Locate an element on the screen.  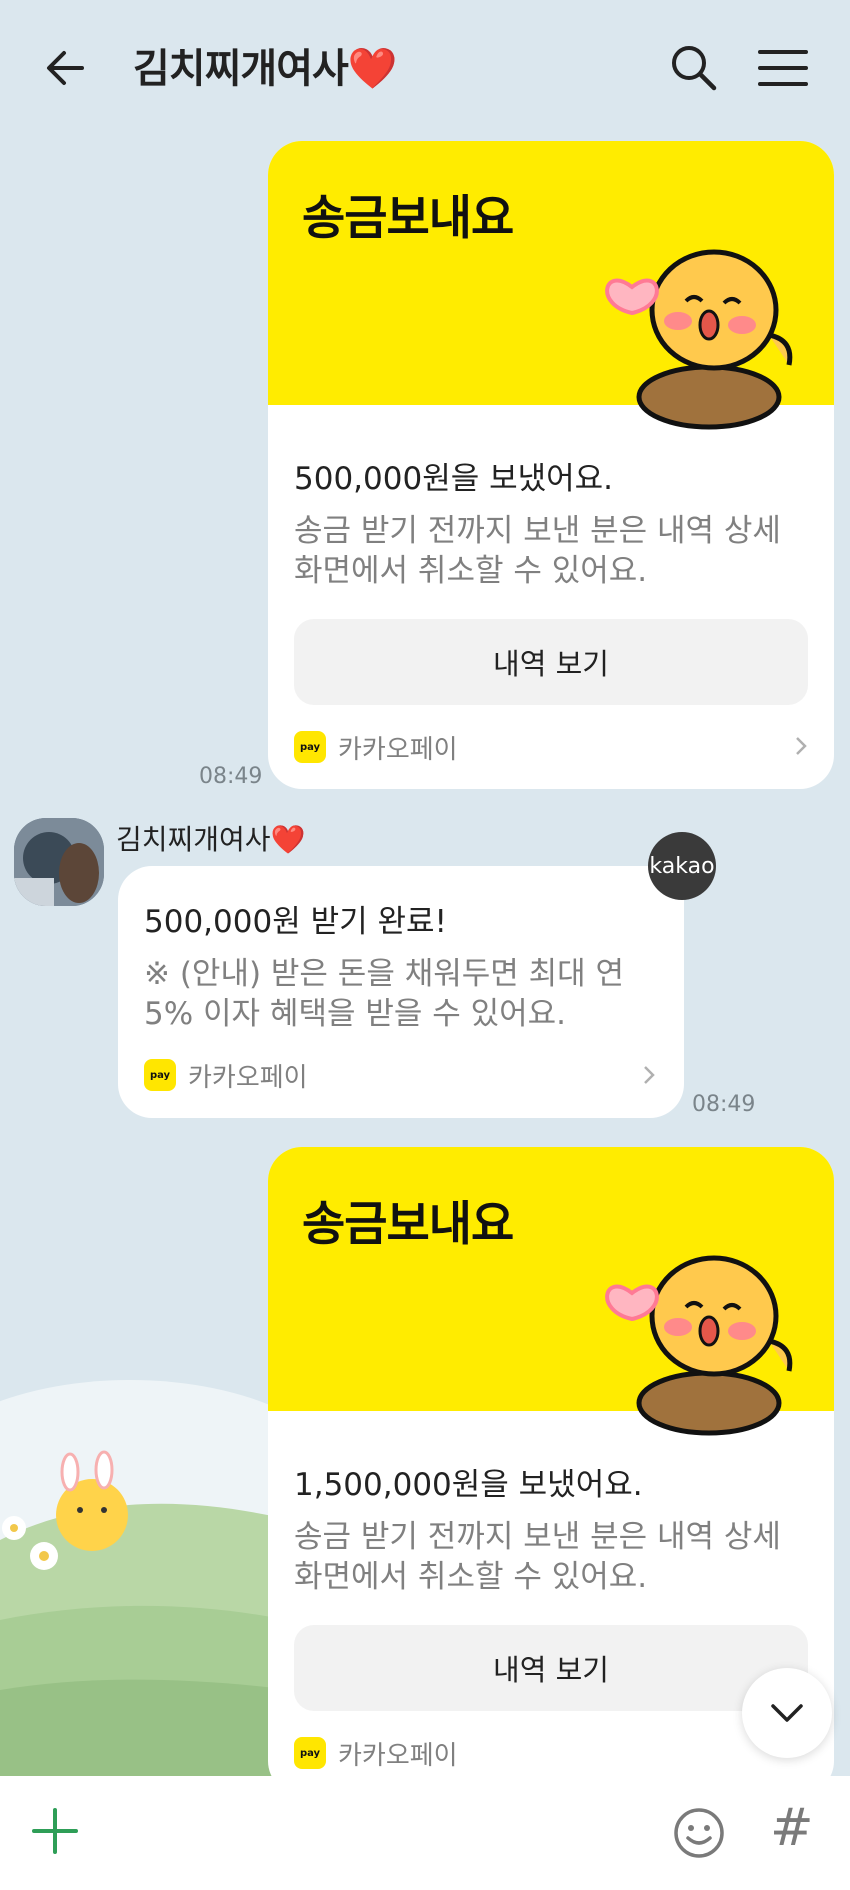
avatar-image is located at coordinates (59, 862).